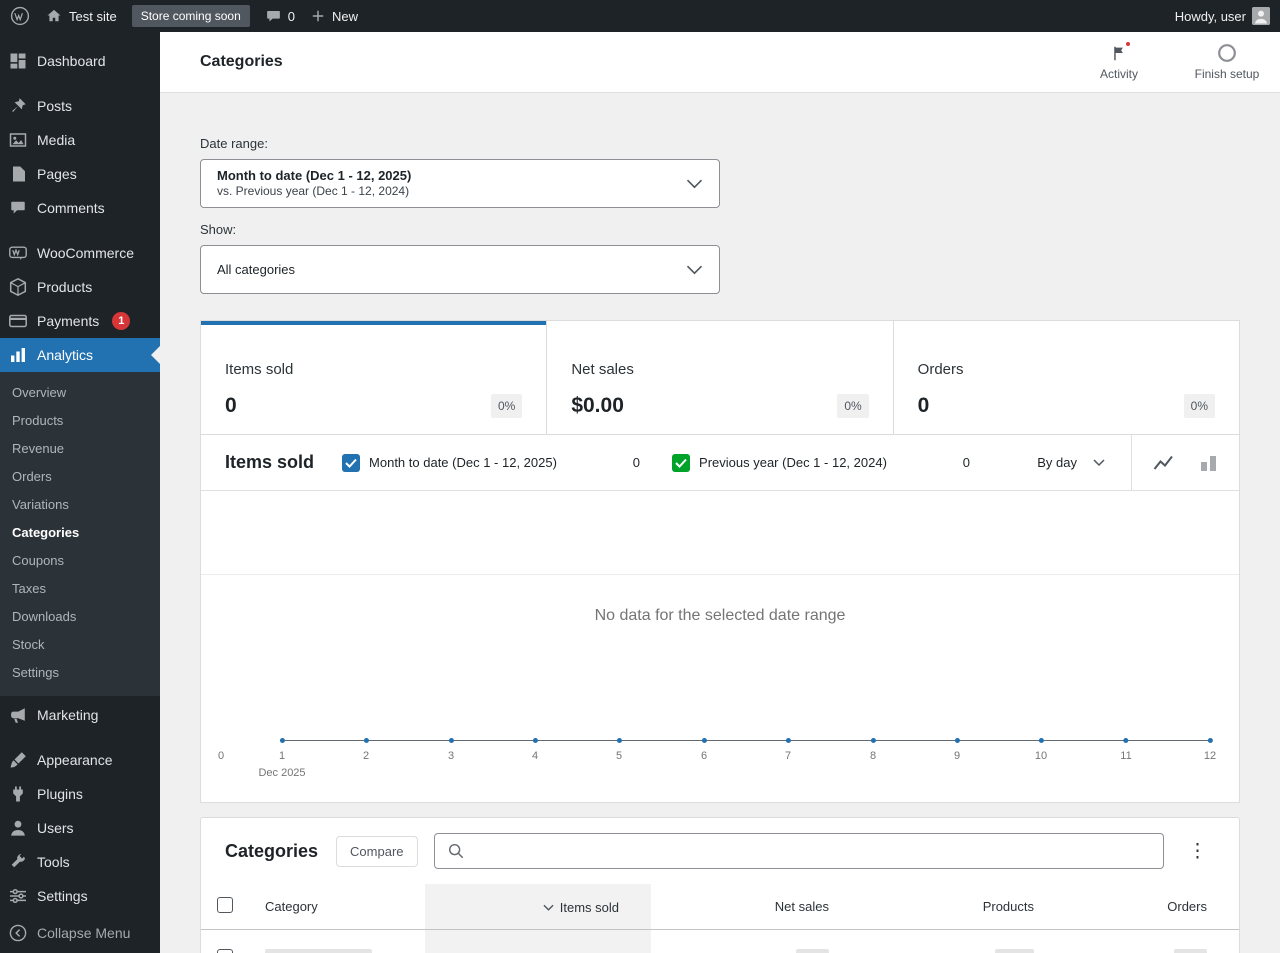  What do you see at coordinates (451, 750) in the screenshot?
I see `x-tick: 3` at bounding box center [451, 750].